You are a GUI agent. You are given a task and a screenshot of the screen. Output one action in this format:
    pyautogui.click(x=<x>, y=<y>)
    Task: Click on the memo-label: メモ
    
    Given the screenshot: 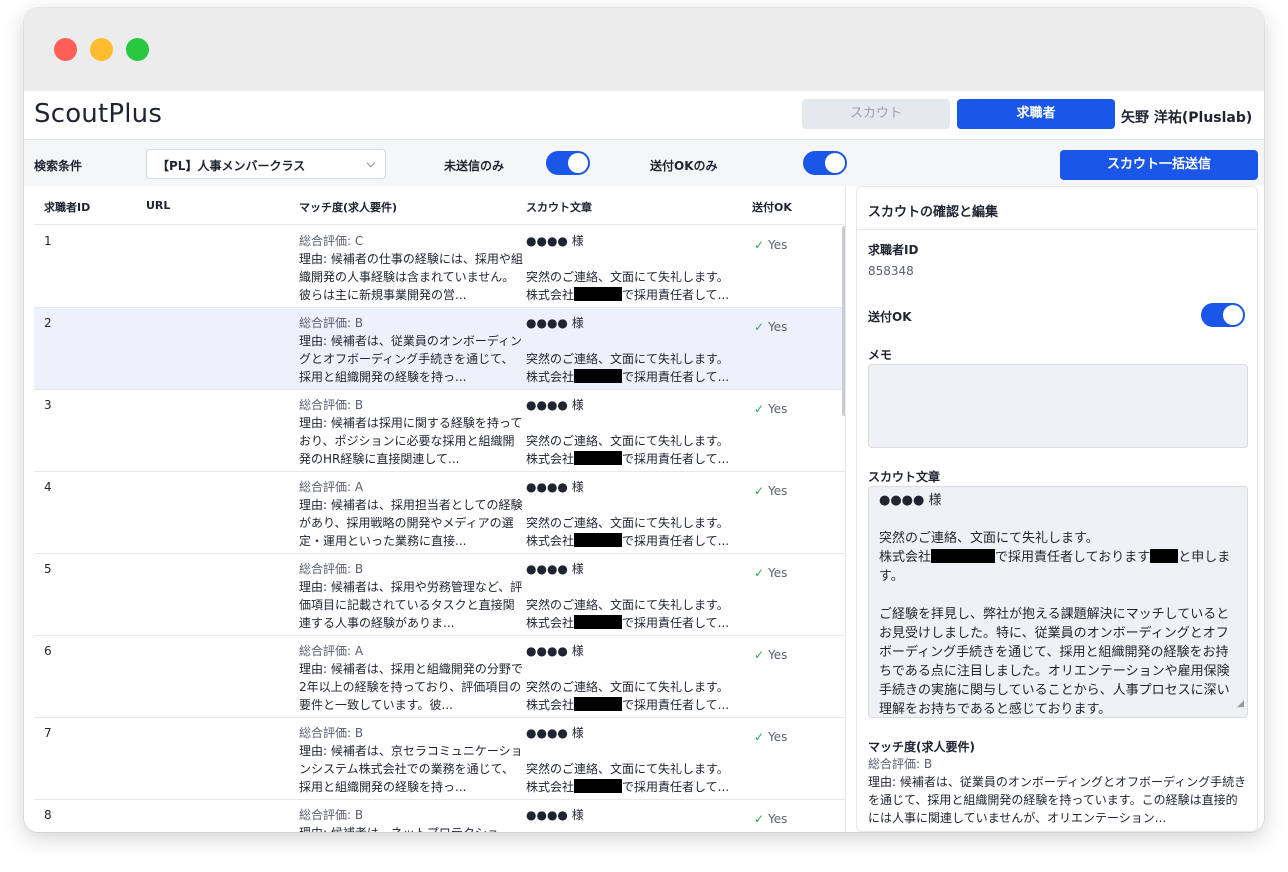 What is the action you would take?
    pyautogui.click(x=880, y=355)
    